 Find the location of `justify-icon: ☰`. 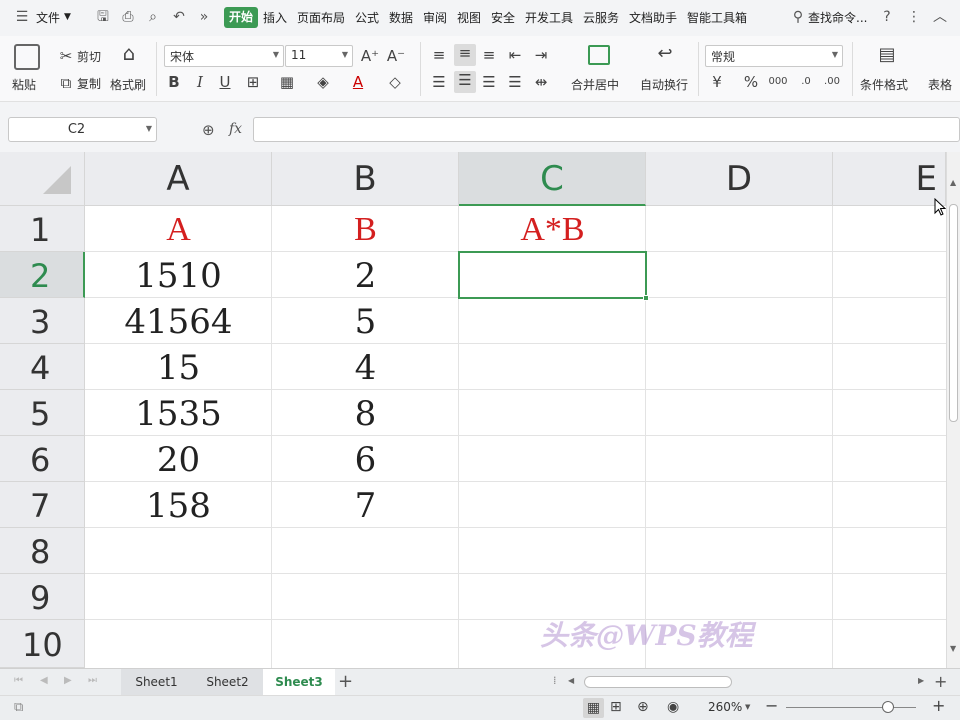

justify-icon: ☰ is located at coordinates (515, 82).